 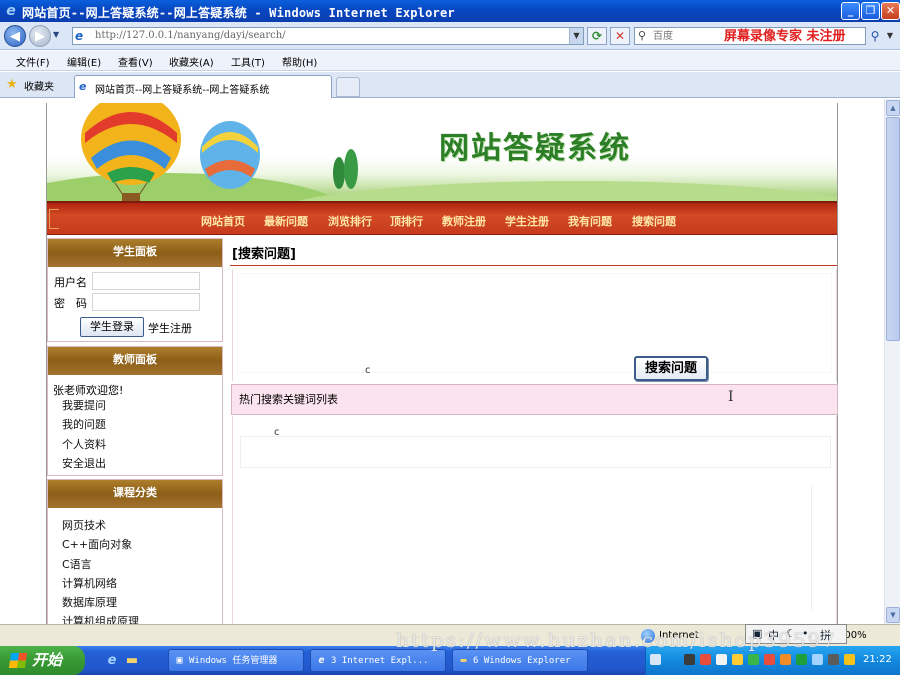 What do you see at coordinates (535, 452) in the screenshot?
I see `hot-keywords-box` at bounding box center [535, 452].